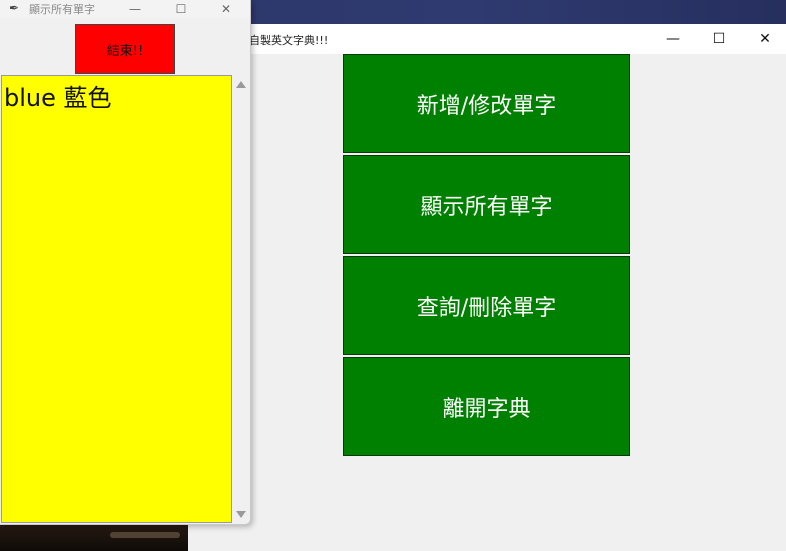  Describe the element at coordinates (486, 103) in the screenshot. I see `add-edit-word-button: 新增/修改單字` at that location.